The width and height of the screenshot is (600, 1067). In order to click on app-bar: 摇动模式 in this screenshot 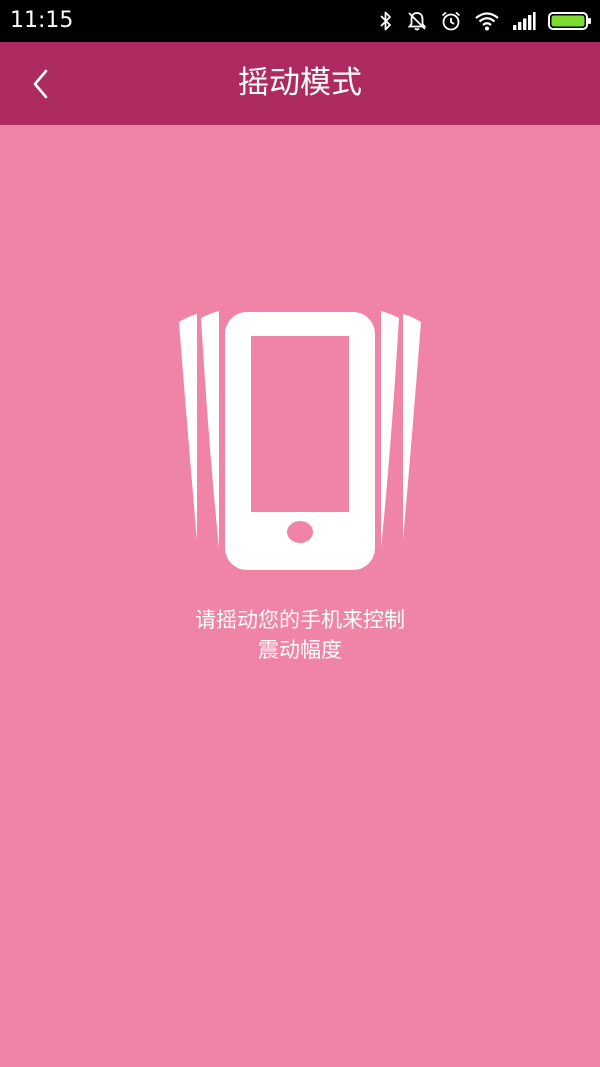, I will do `click(300, 83)`.